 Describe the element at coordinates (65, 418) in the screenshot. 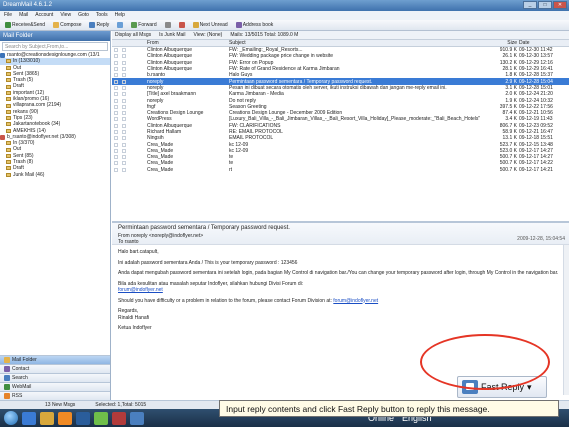

I see `media-app-icon` at that location.